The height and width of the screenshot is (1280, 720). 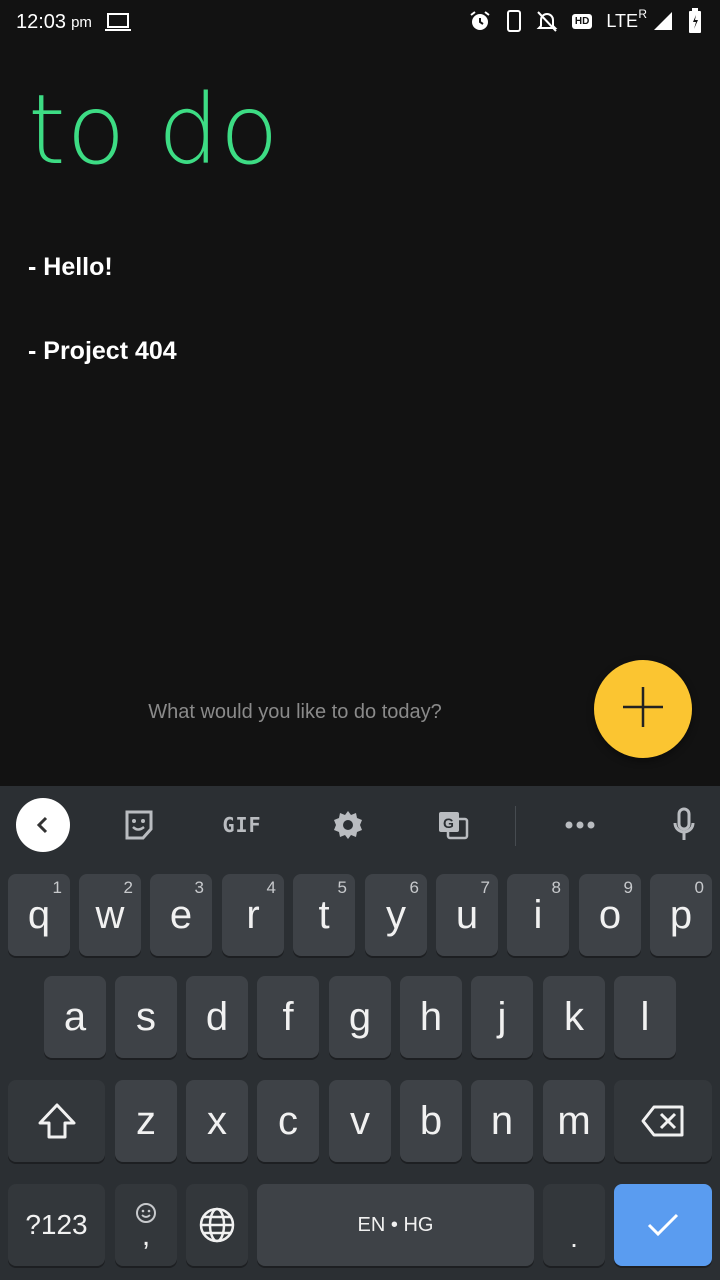 What do you see at coordinates (574, 1017) in the screenshot?
I see `key-k: k` at bounding box center [574, 1017].